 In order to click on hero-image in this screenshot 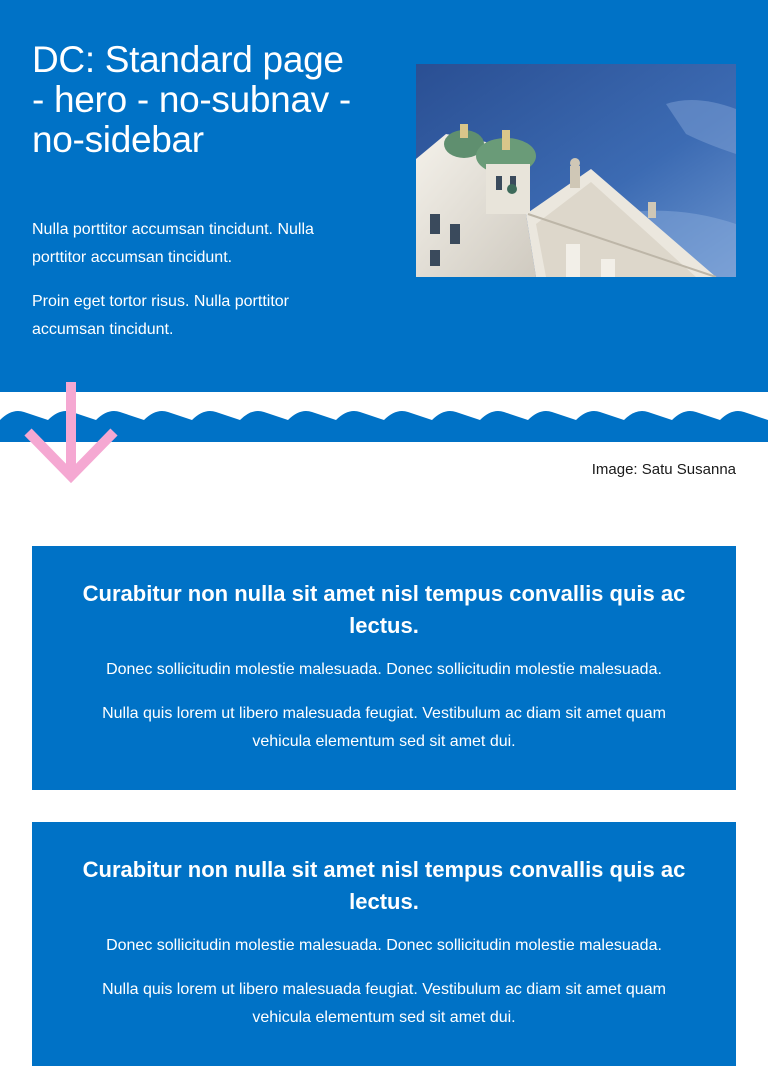, I will do `click(576, 170)`.